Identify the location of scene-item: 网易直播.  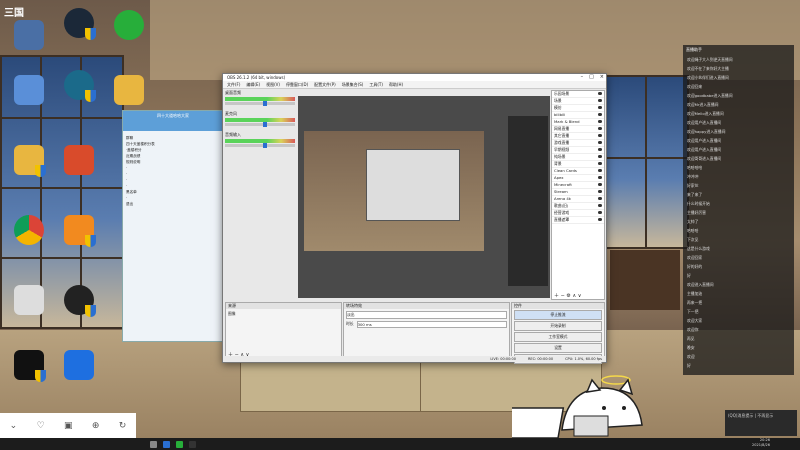
(578, 129).